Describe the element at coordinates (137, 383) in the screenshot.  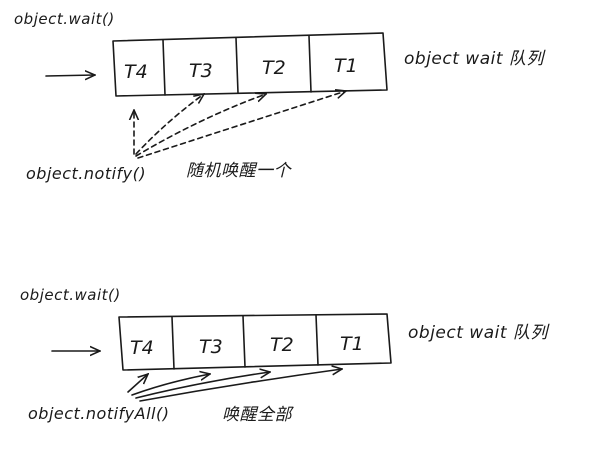
I see `wake-arrow-t4` at that location.